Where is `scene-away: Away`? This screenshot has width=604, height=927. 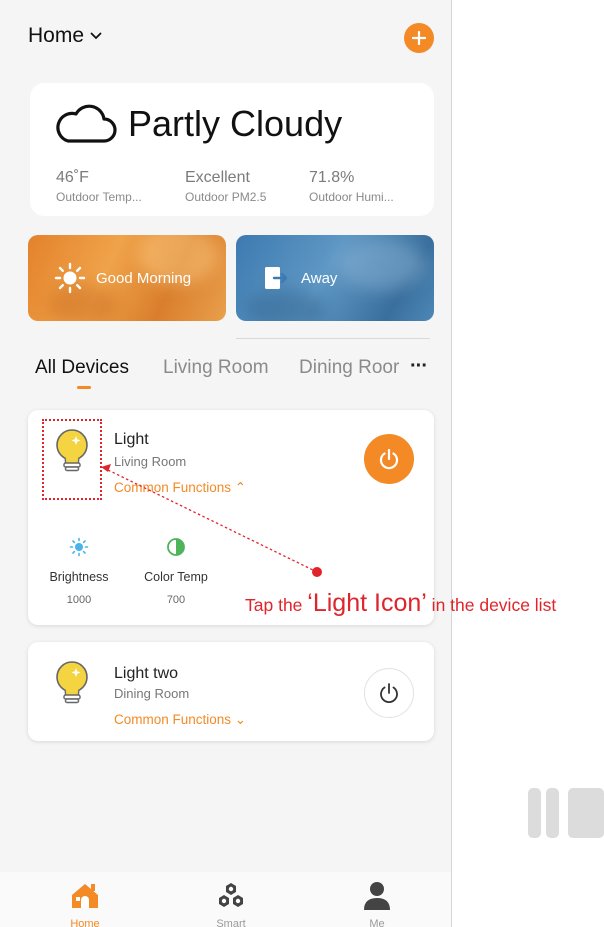 scene-away: Away is located at coordinates (335, 278).